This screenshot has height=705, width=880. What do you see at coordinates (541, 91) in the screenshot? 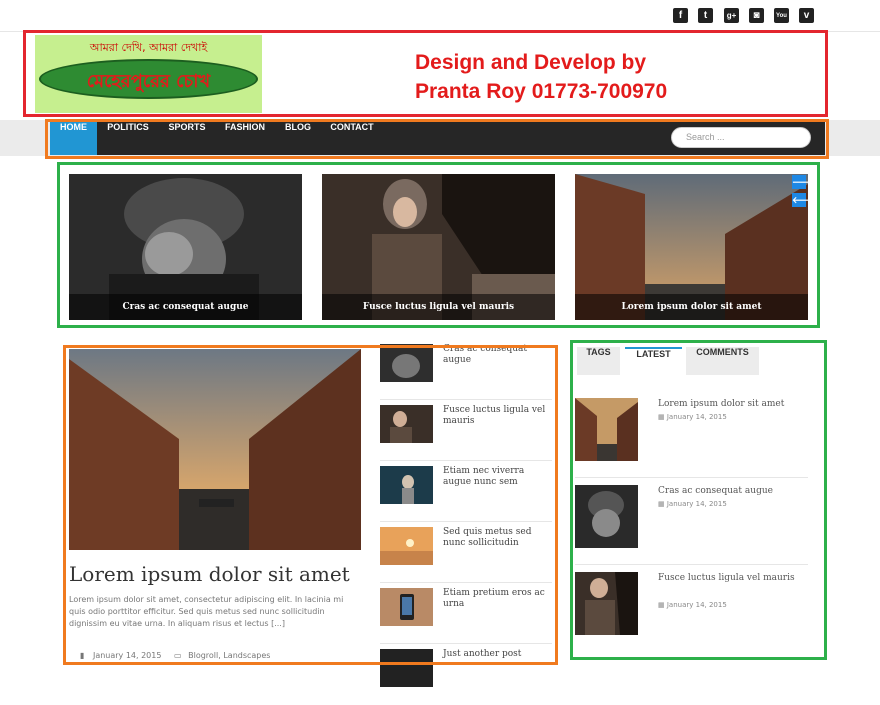
I see `credit-line-2: Pranta Roy 01773-700970` at bounding box center [541, 91].